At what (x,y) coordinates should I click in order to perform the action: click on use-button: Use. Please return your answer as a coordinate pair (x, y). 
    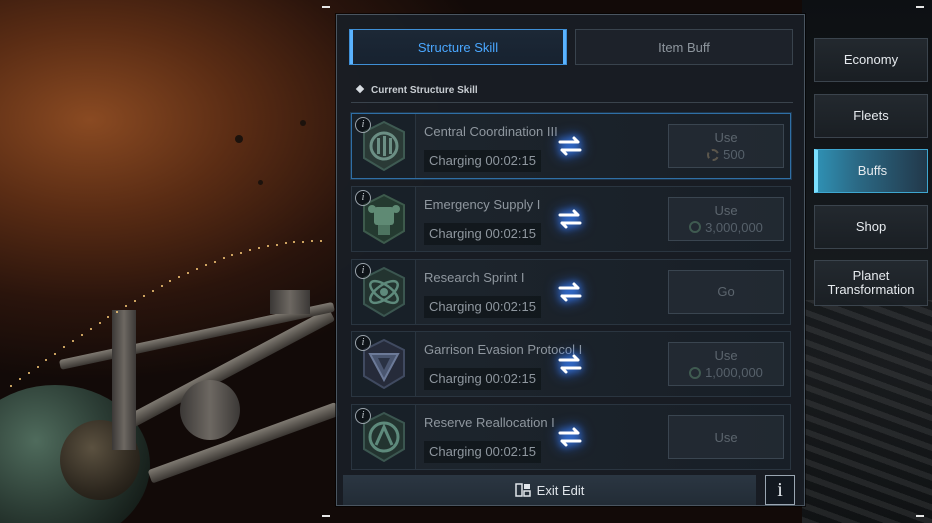
    Looking at the image, I should click on (726, 437).